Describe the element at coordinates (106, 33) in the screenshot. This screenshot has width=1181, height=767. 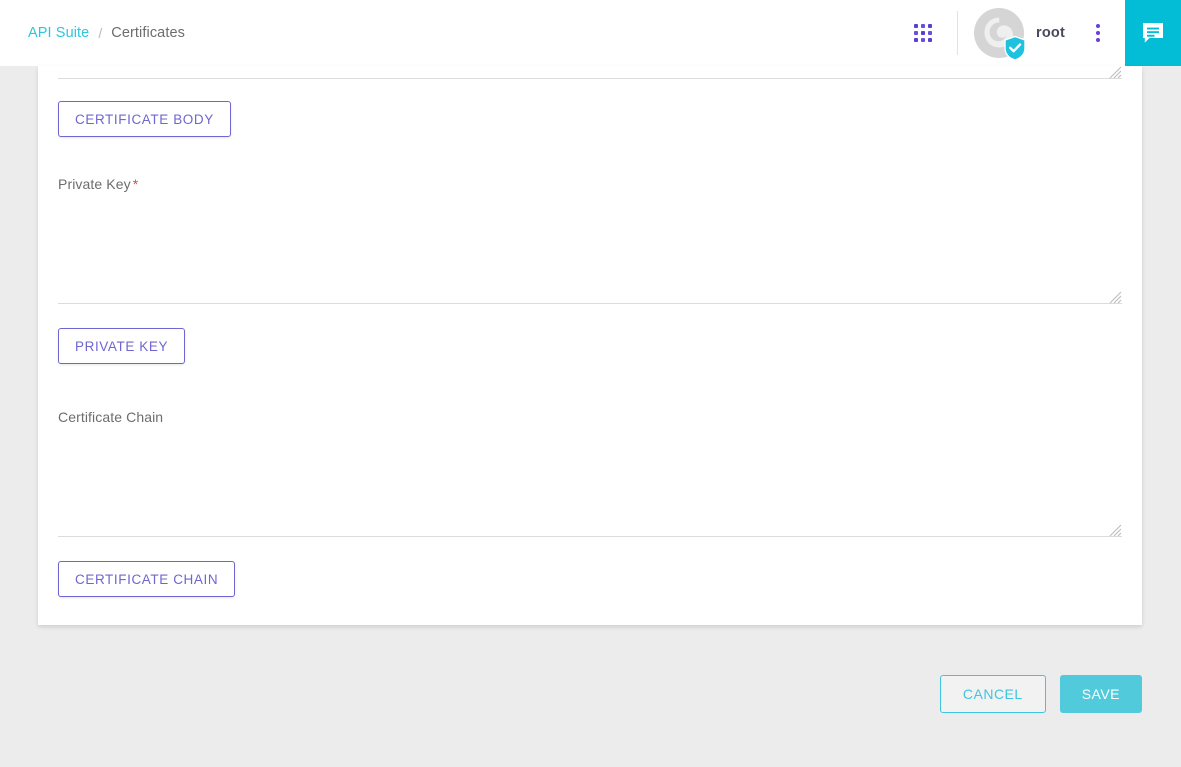
I see `breadcrumb: API Suite / Certificates` at that location.